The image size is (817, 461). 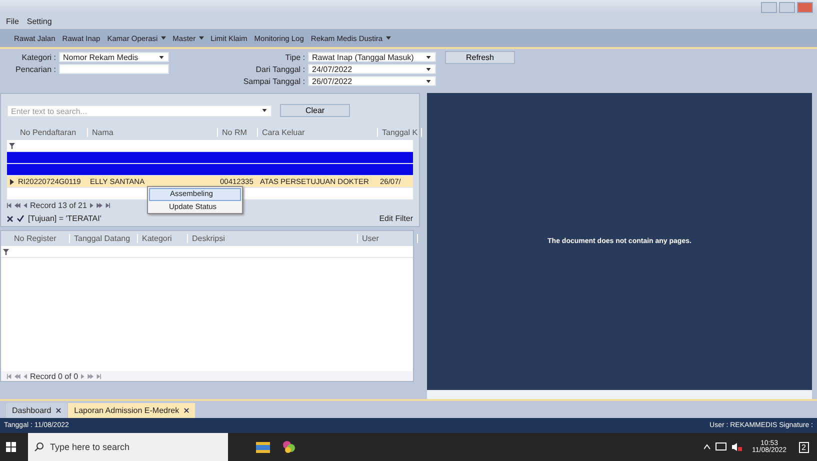 I want to click on column-header: User, so click(x=388, y=238).